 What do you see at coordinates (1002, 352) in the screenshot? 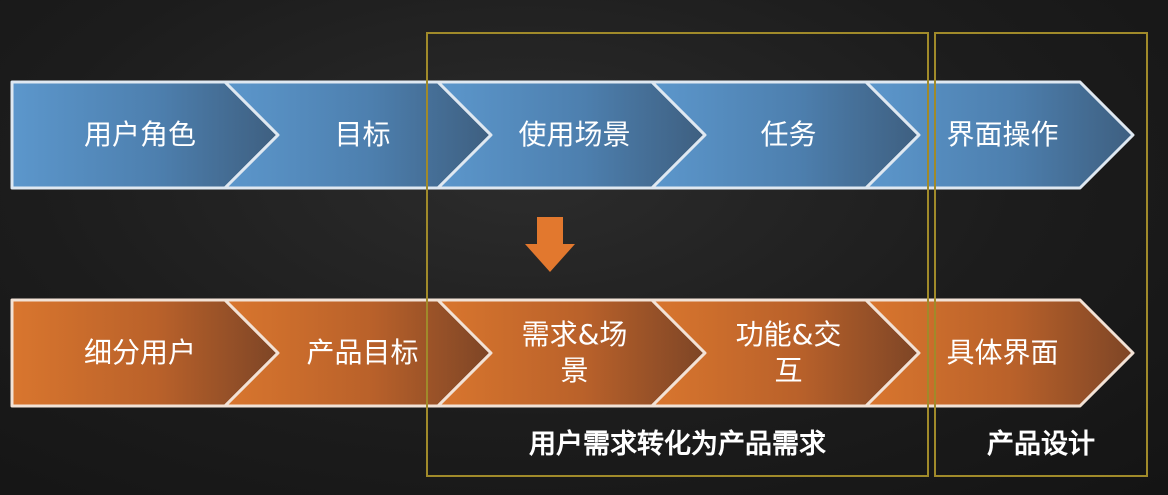
I see `bottom-label-concrete-ui: 具体界面` at bounding box center [1002, 352].